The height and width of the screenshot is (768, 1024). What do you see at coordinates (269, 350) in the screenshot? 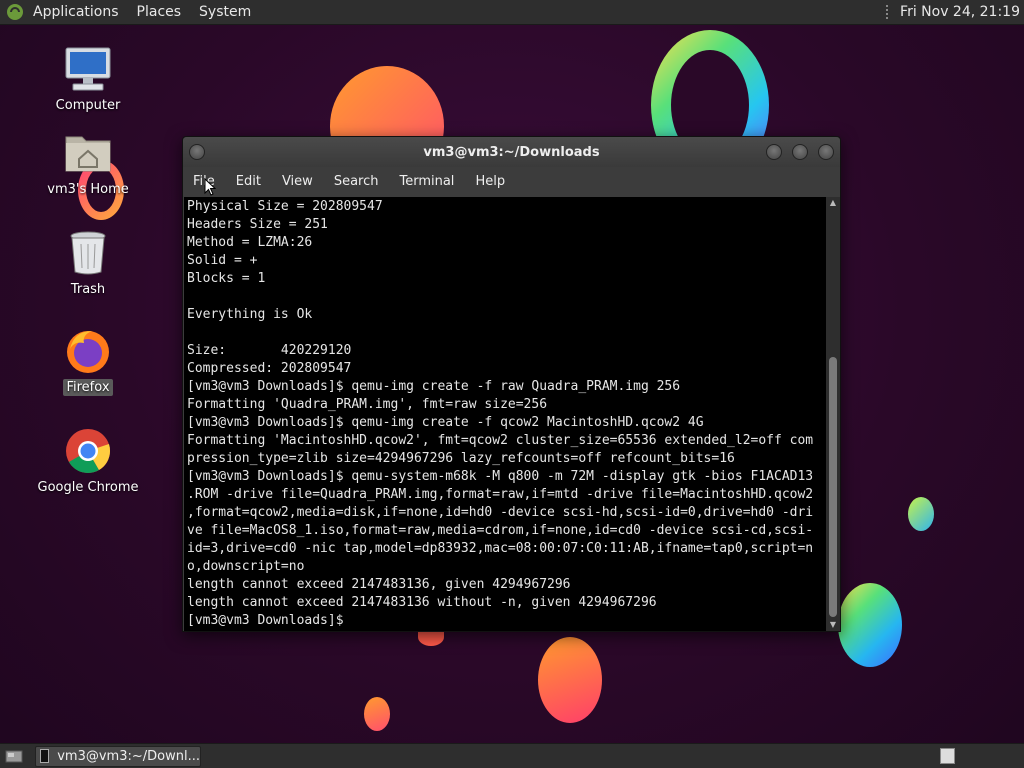
I see `terminal-line: Size: 420229120` at bounding box center [269, 350].